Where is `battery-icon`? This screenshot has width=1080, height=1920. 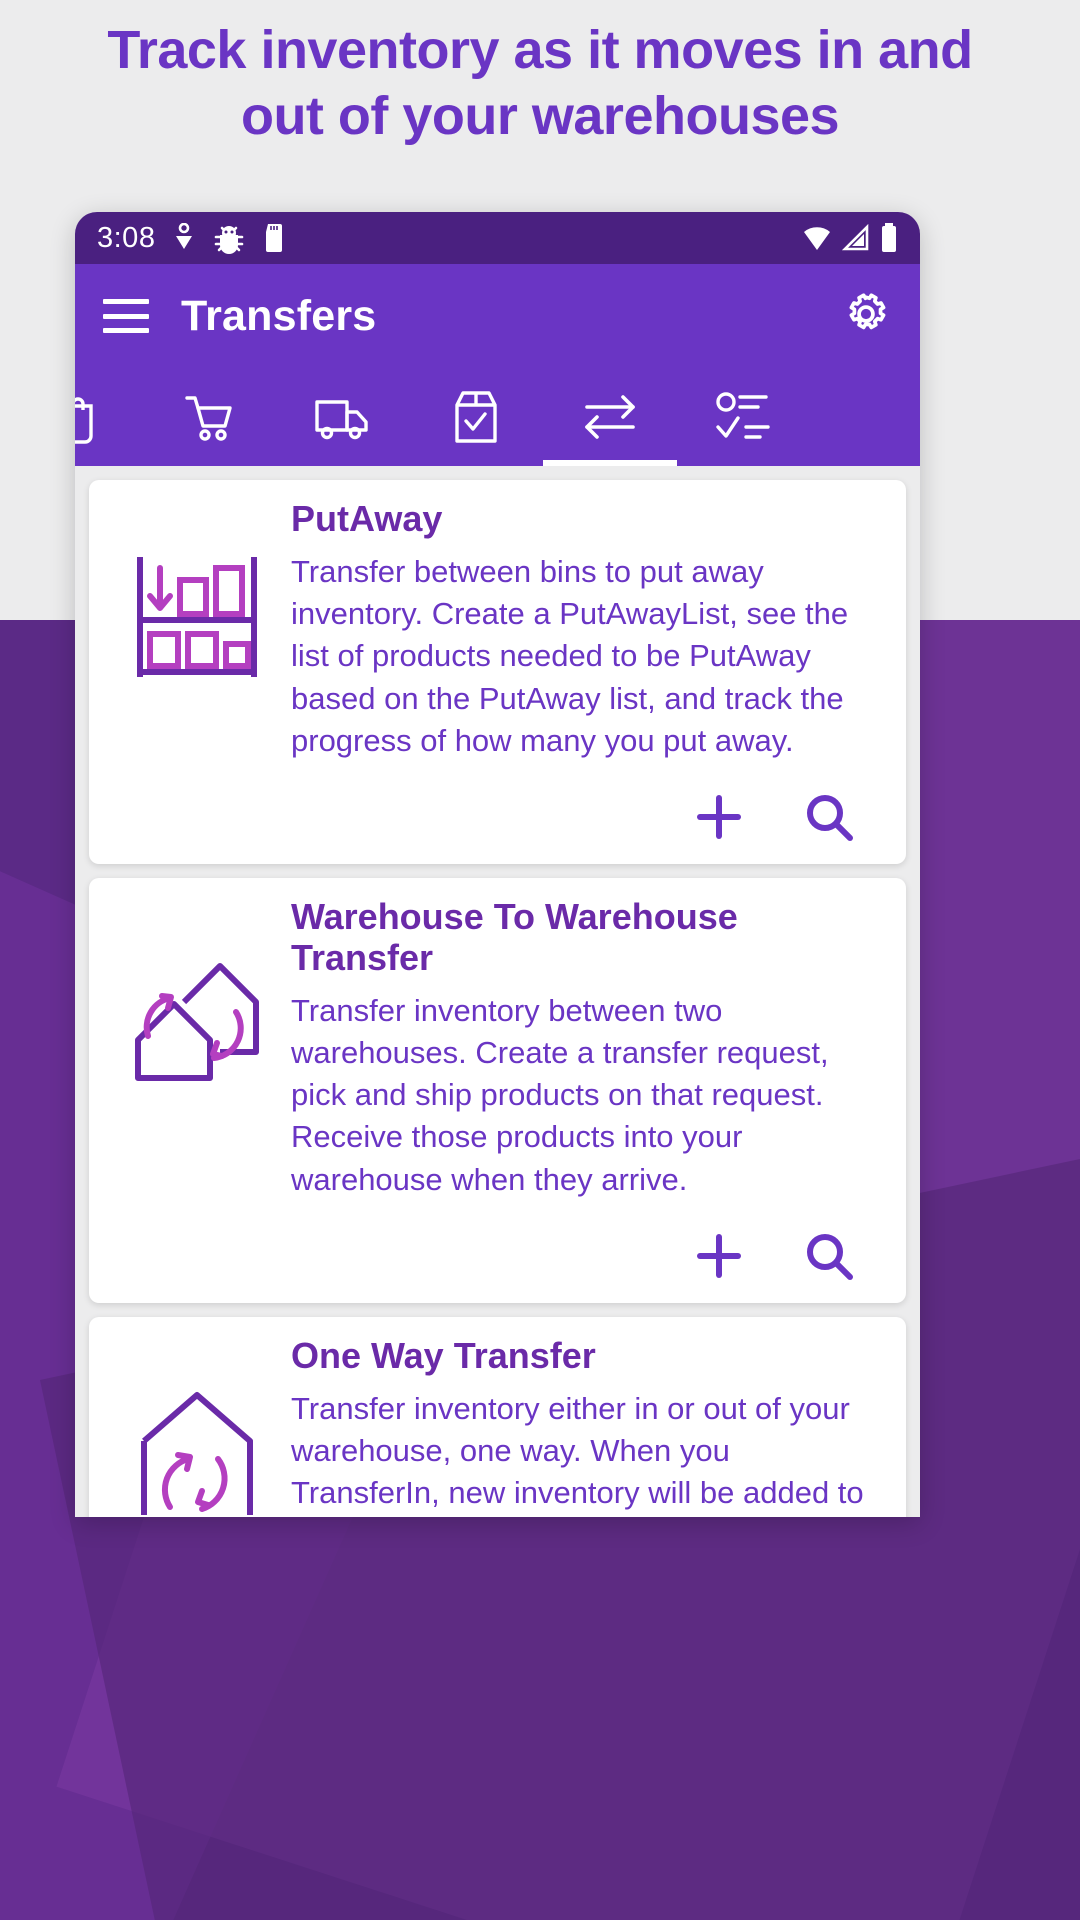
battery-icon is located at coordinates (889, 238).